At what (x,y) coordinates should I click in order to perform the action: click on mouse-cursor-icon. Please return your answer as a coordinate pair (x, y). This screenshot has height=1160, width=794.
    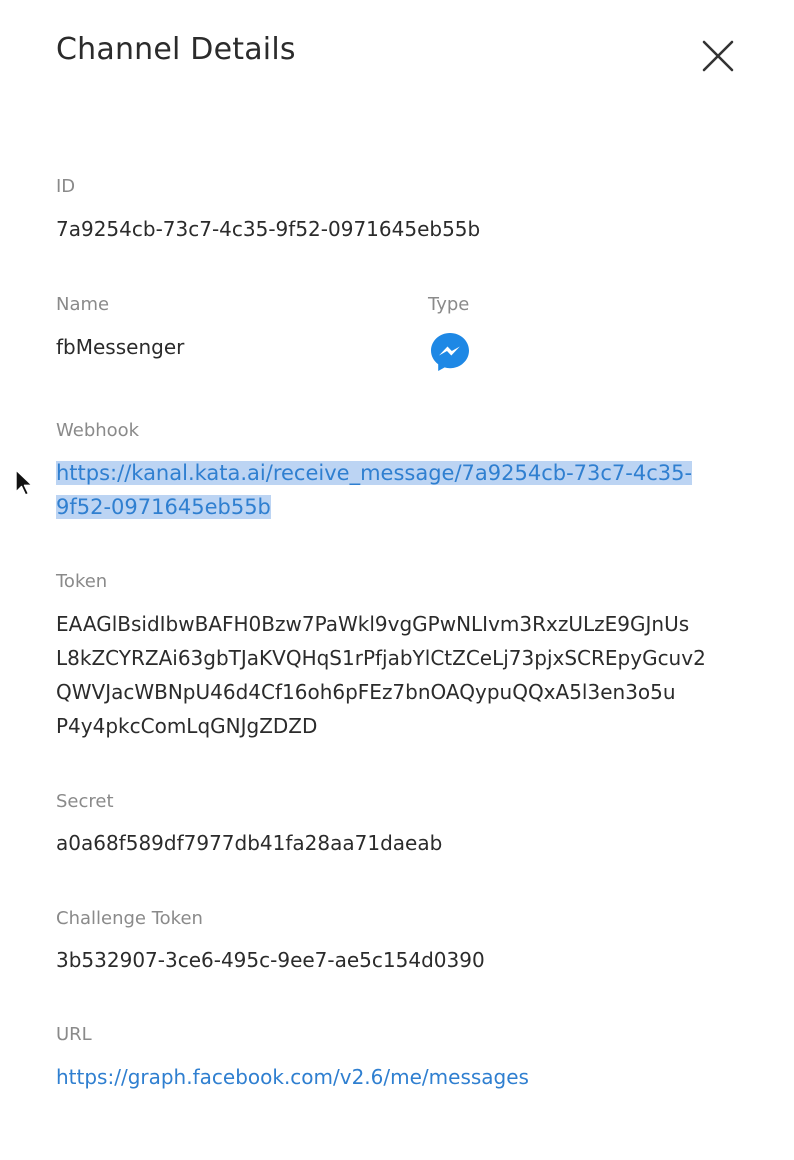
    Looking at the image, I should click on (24, 482).